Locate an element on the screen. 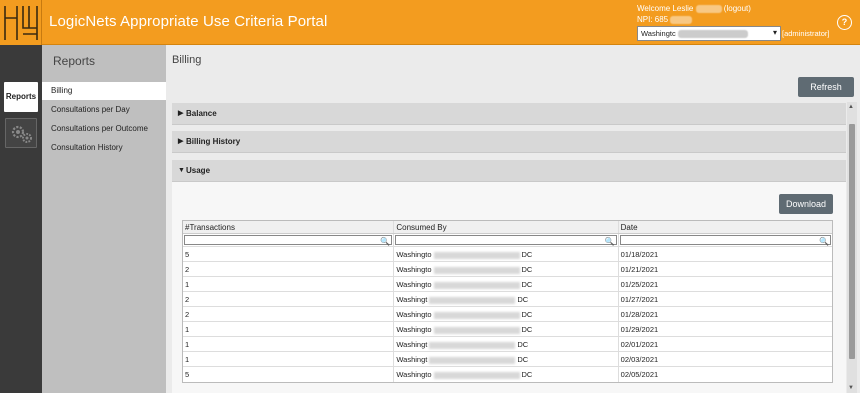  date-cell: 02/03/2021 is located at coordinates (639, 359).